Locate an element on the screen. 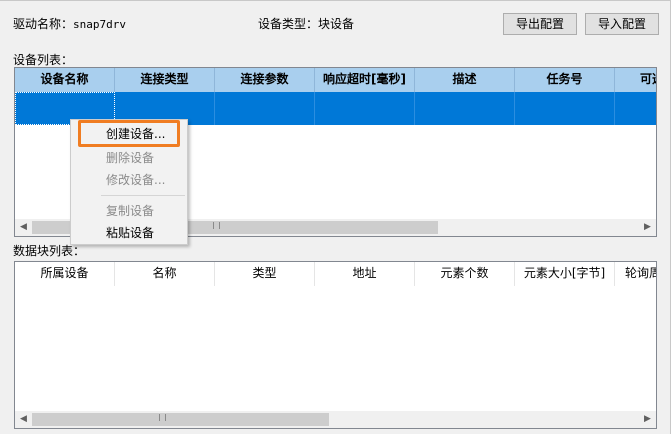 The width and height of the screenshot is (671, 434). column-header-connection-type: 连接类型 is located at coordinates (165, 80).